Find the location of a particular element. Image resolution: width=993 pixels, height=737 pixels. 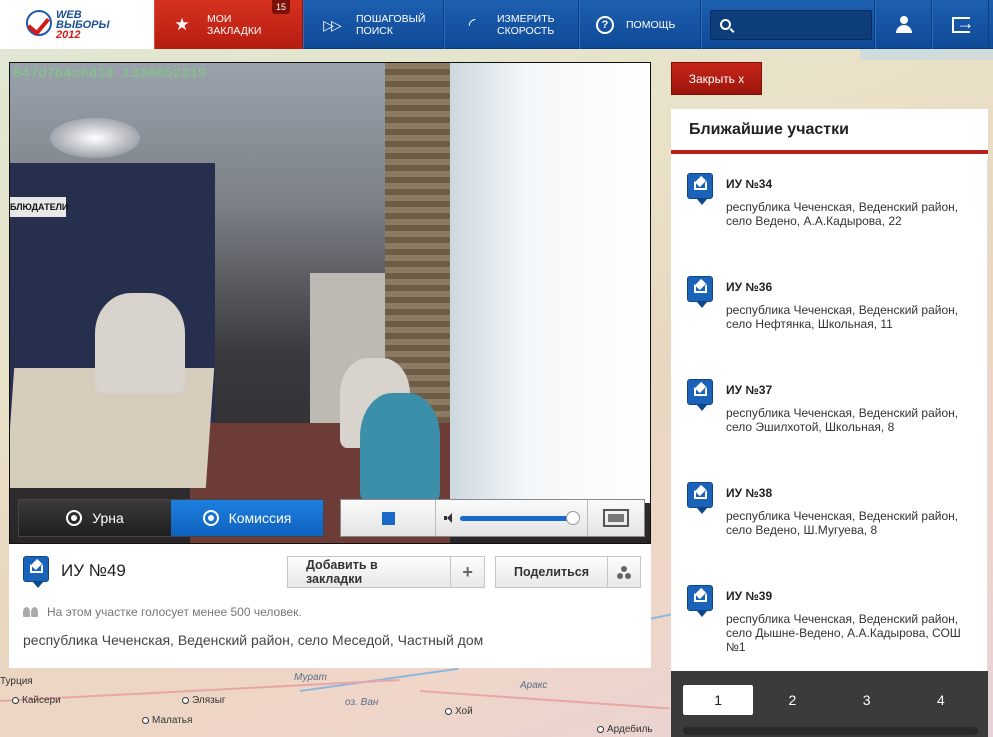

logo-text-web: WEB is located at coordinates (69, 14).